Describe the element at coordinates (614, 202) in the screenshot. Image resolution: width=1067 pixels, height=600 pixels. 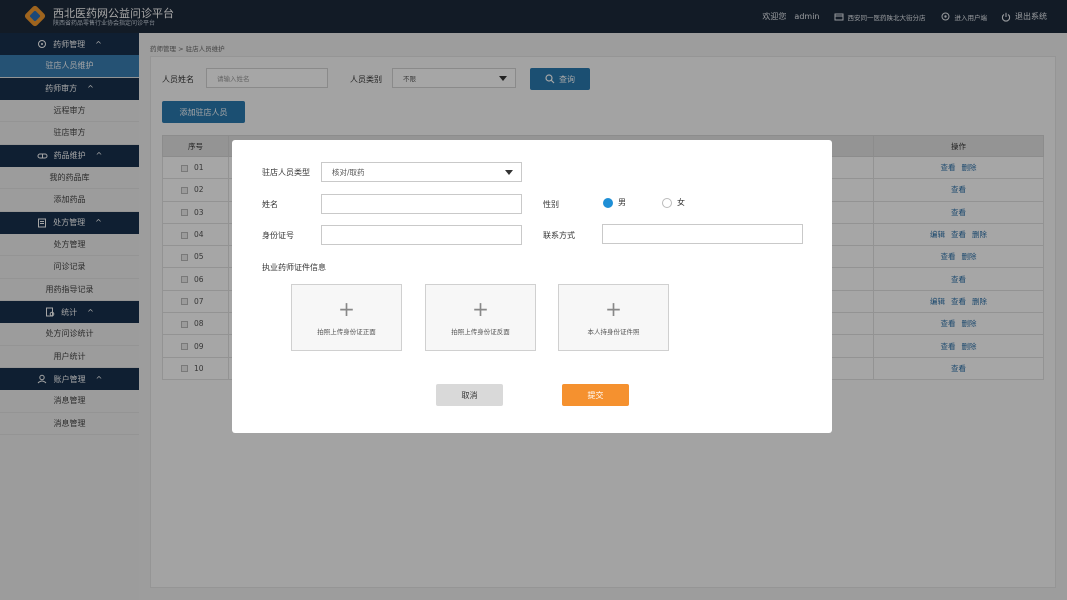
I see `gender-radio-male: 男` at that location.